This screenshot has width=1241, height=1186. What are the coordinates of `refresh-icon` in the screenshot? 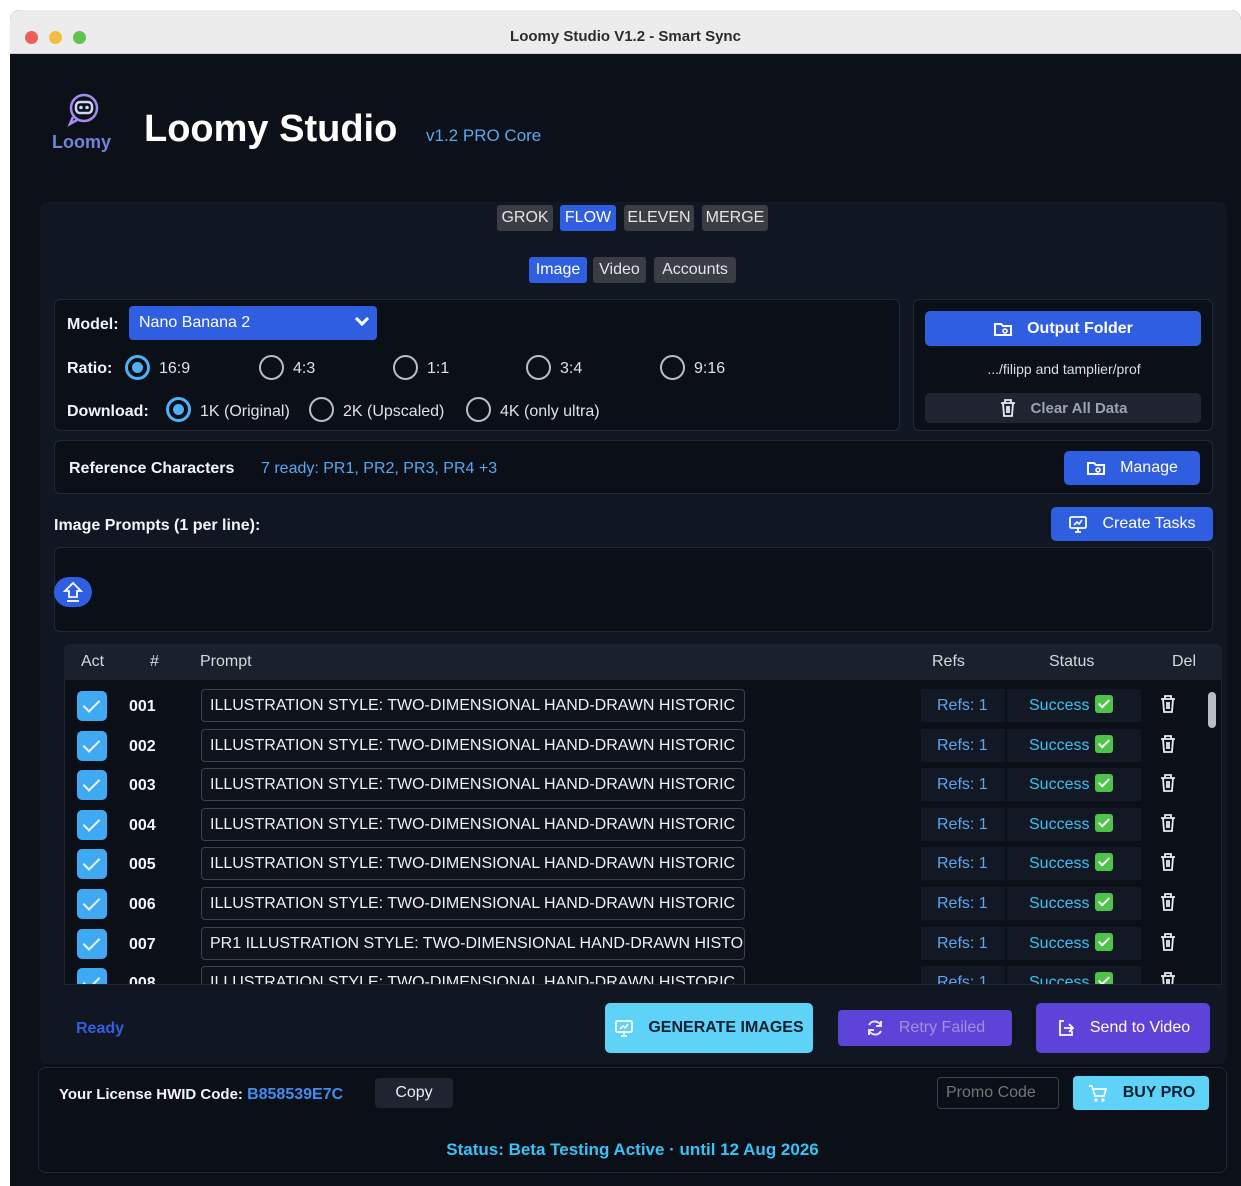 It's located at (874, 1028).